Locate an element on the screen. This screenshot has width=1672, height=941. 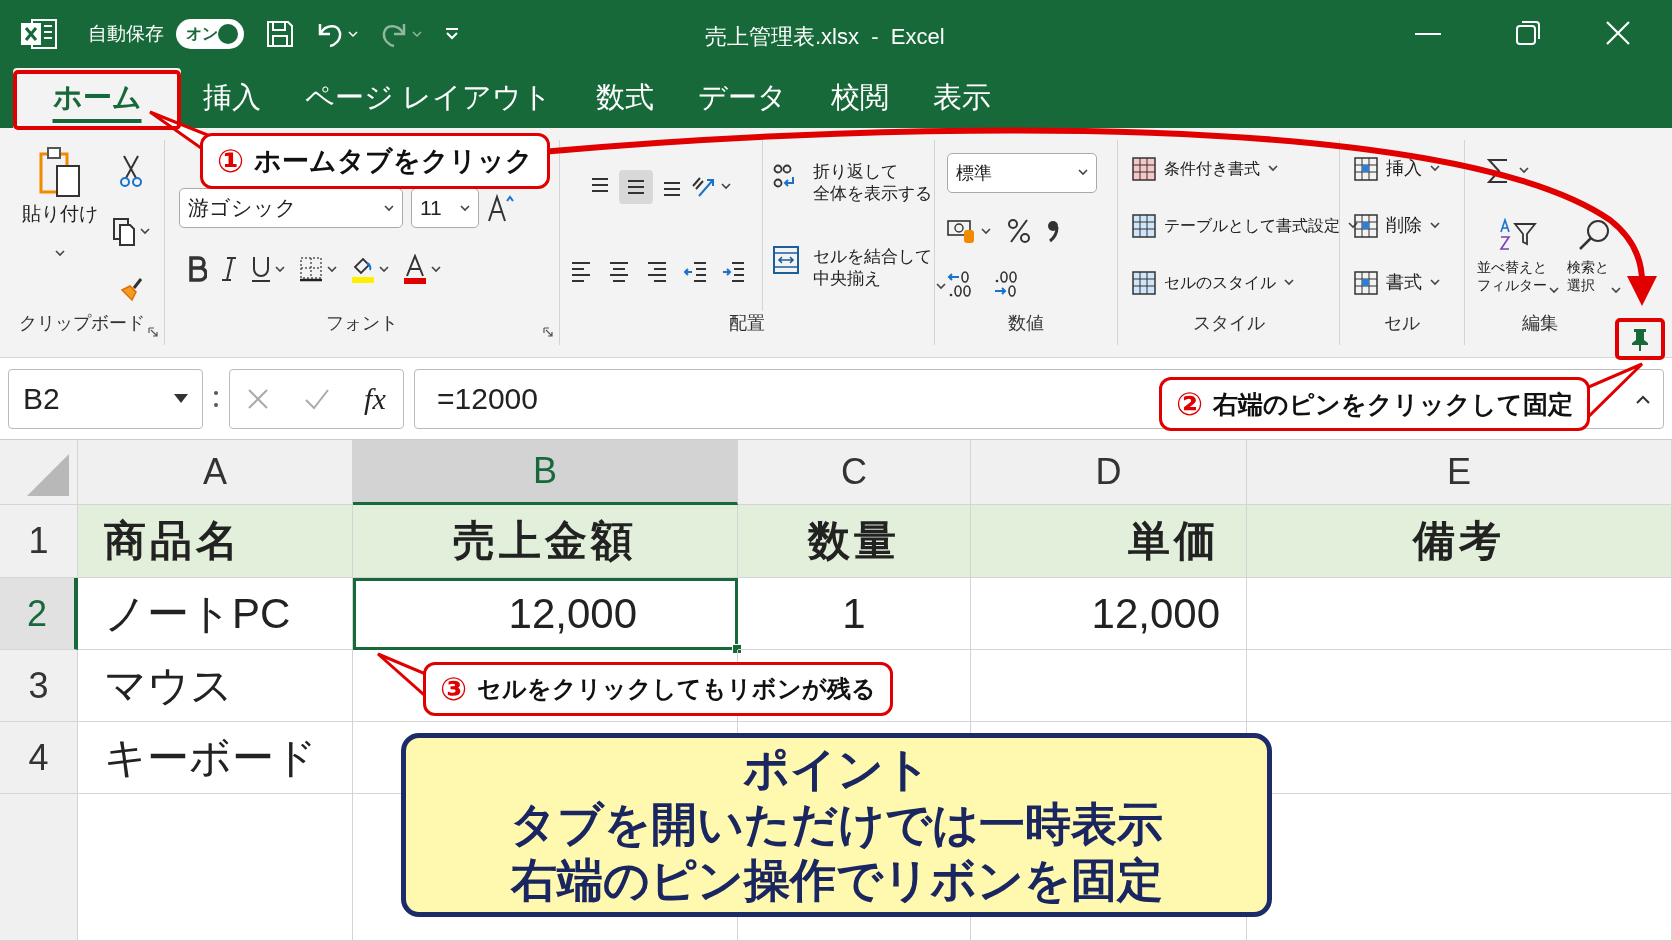
paste-label: 貼り付け is located at coordinates (60, 214).